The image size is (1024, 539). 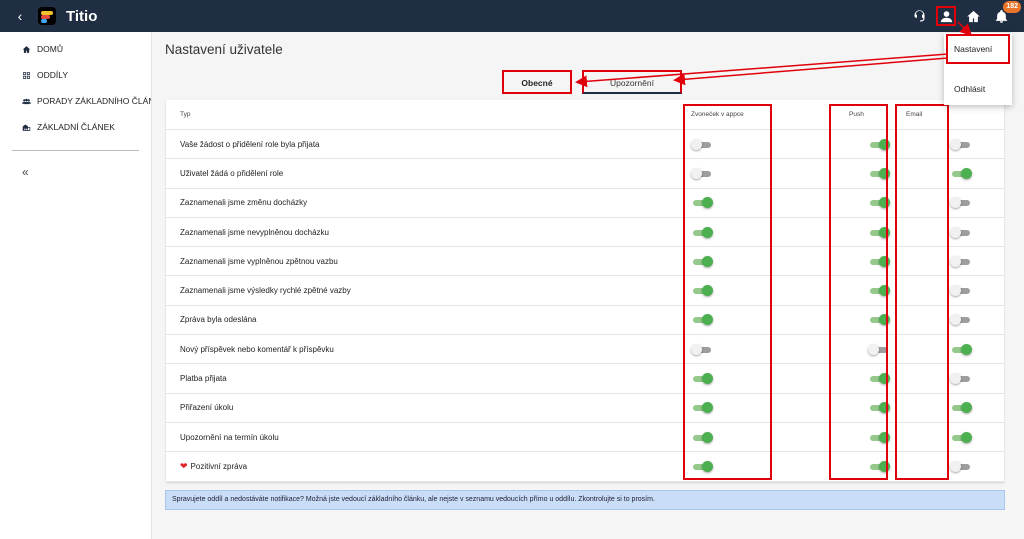 What do you see at coordinates (257, 349) in the screenshot?
I see `notification-type-cell: Nový příspěvek nebo komentář k příspěvku` at bounding box center [257, 349].